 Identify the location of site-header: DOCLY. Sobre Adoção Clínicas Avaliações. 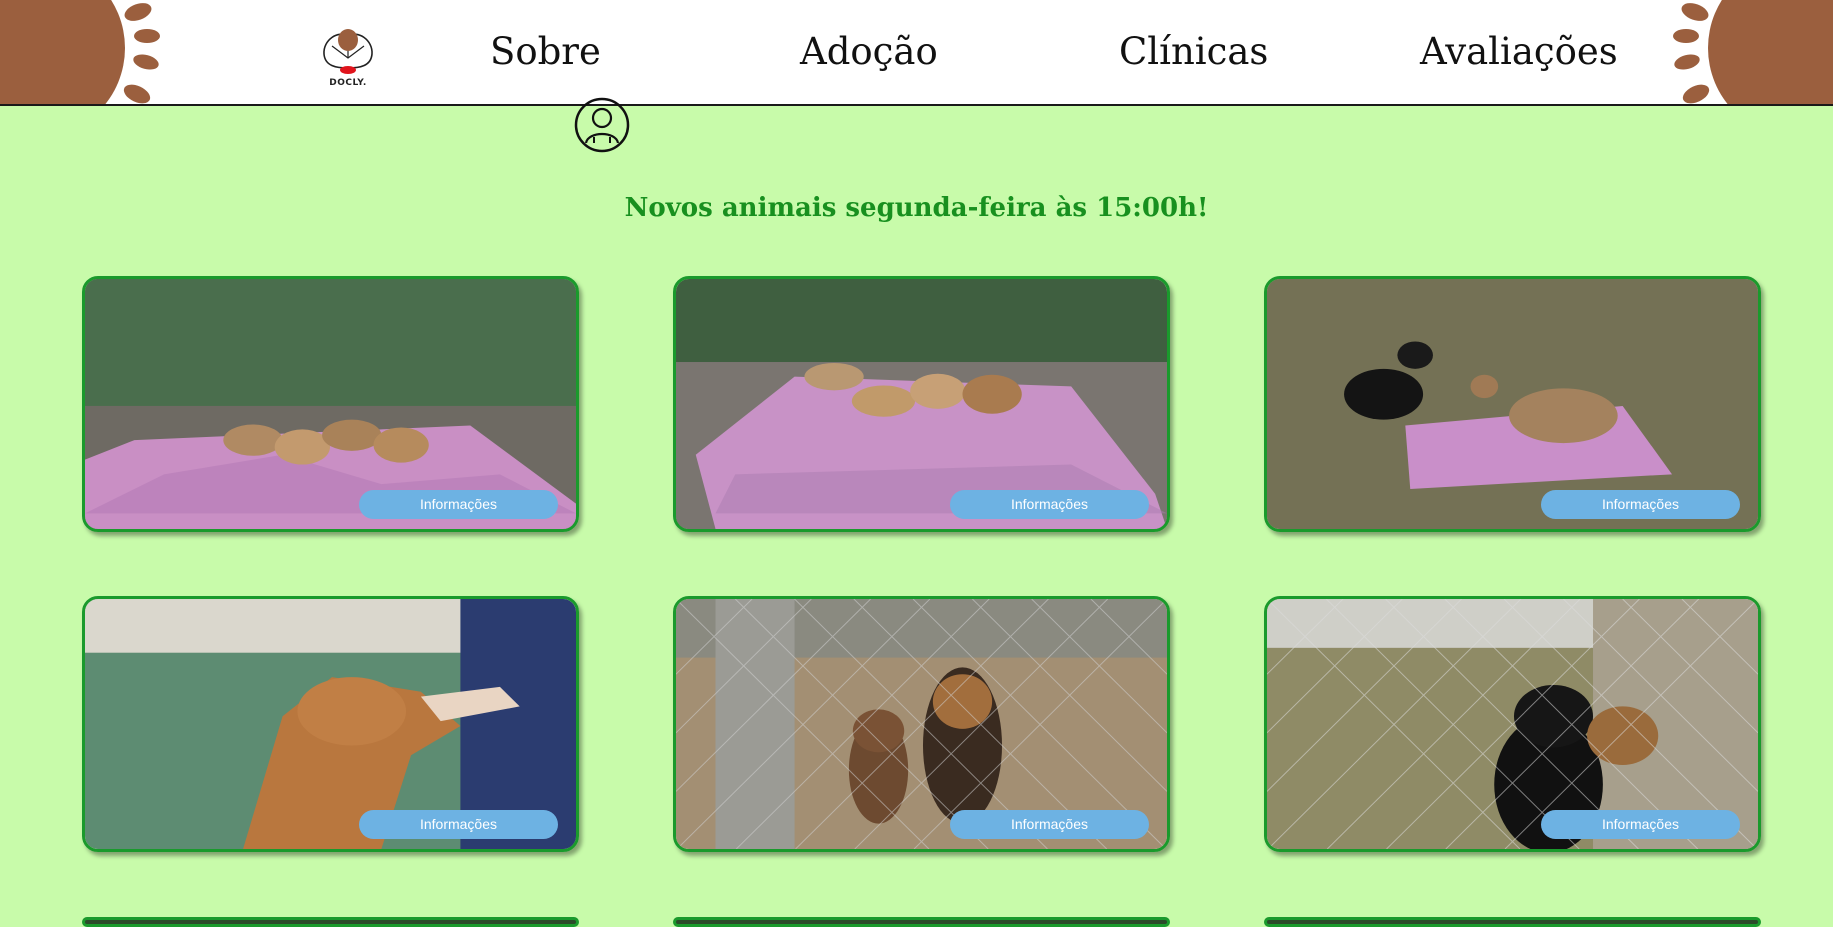
(916, 53).